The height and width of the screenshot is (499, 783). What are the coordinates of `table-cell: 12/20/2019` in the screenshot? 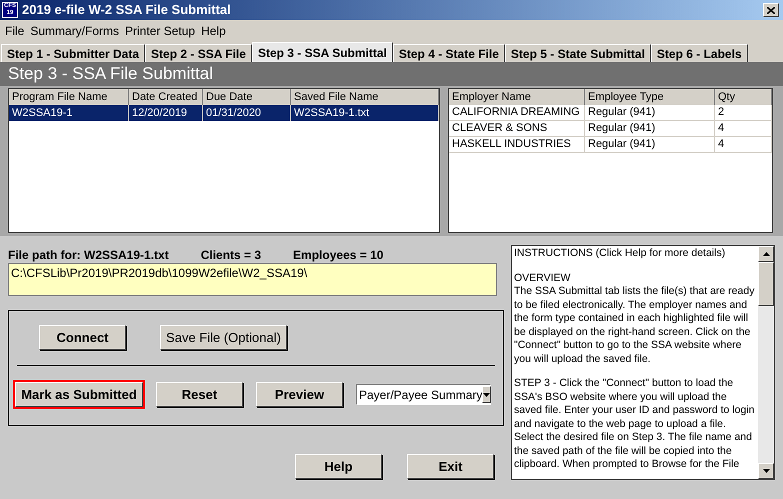 It's located at (166, 113).